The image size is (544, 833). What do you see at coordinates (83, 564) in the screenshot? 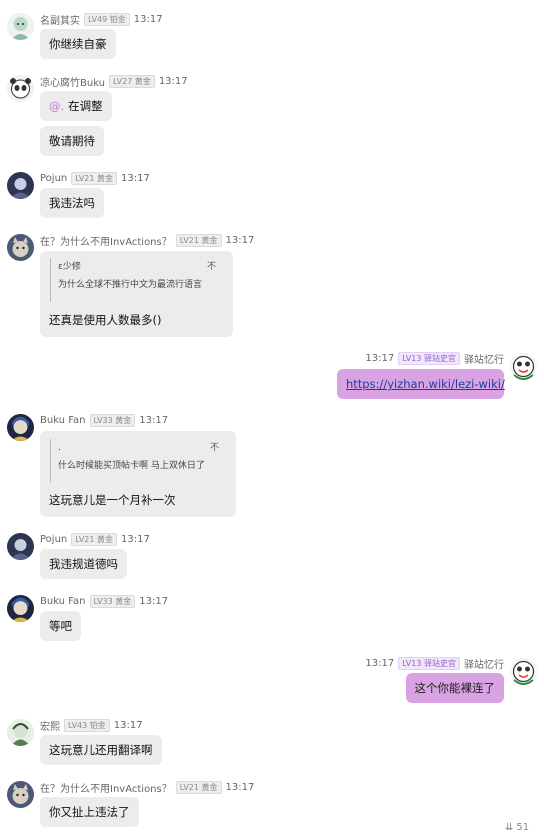
I see `message-bubble: 我违规道德吗` at bounding box center [83, 564].